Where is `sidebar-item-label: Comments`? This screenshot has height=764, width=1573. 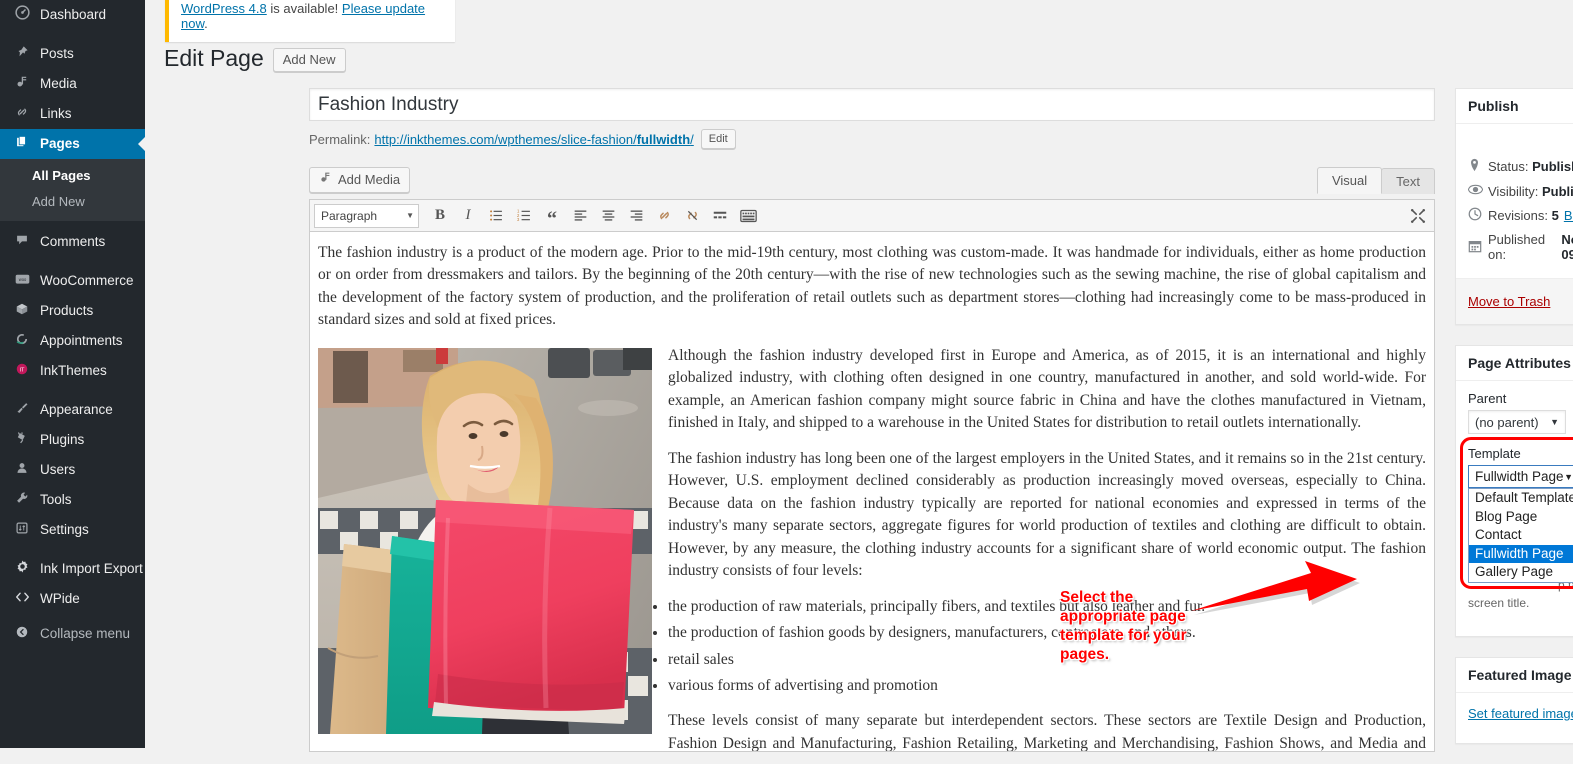
sidebar-item-label: Comments is located at coordinates (73, 241).